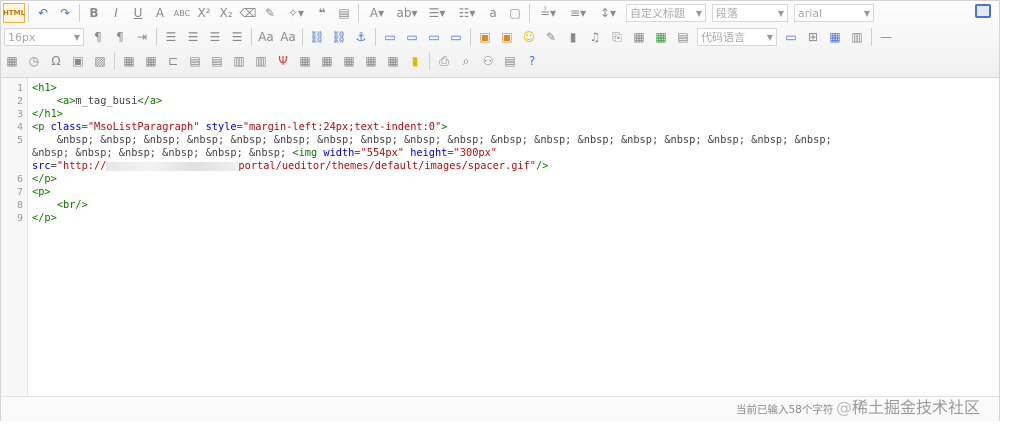 This screenshot has height=430, width=1017. I want to click on select-all-icon: a, so click(493, 13).